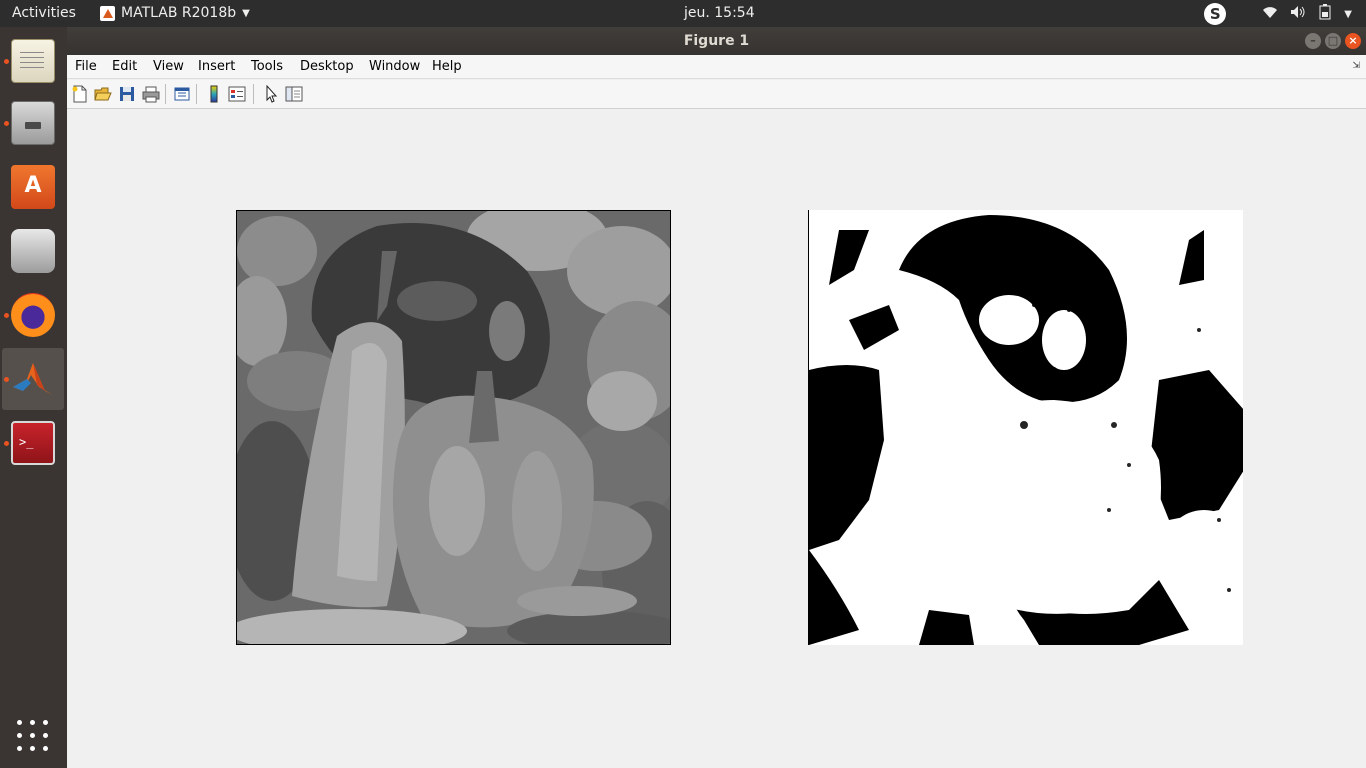  What do you see at coordinates (267, 66) in the screenshot?
I see `menu-tools: Tools` at bounding box center [267, 66].